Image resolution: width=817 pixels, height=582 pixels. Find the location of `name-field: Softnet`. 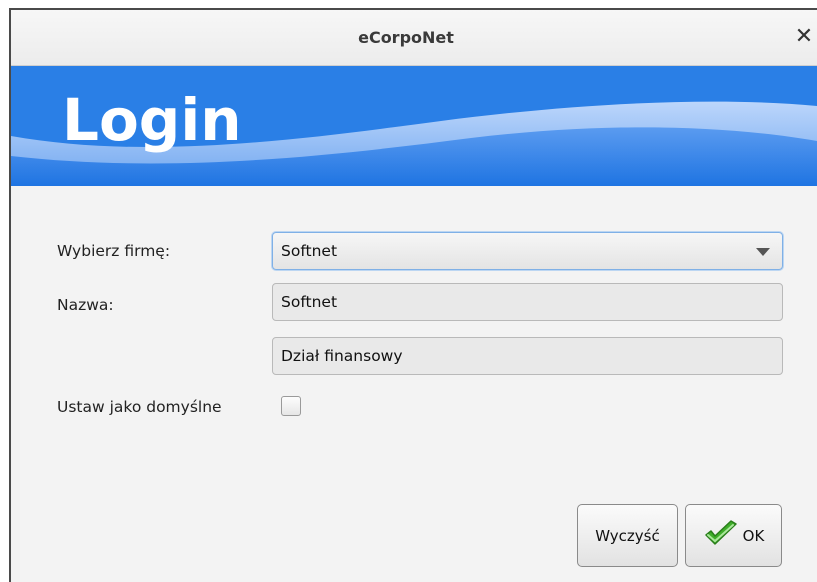

name-field: Softnet is located at coordinates (527, 302).